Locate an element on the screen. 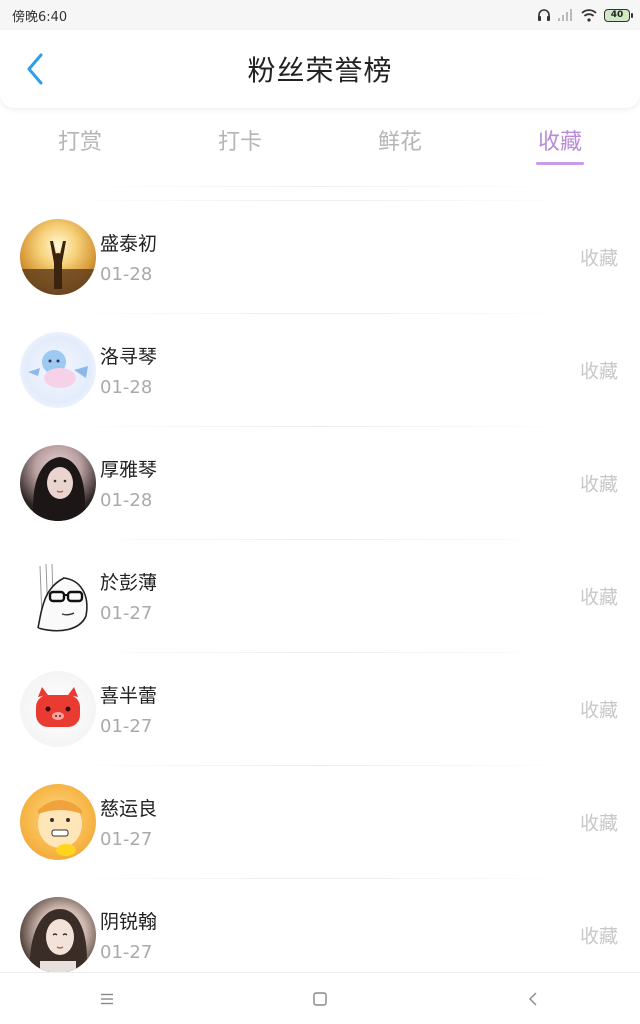  sunset-photo-avatar is located at coordinates (58, 256).